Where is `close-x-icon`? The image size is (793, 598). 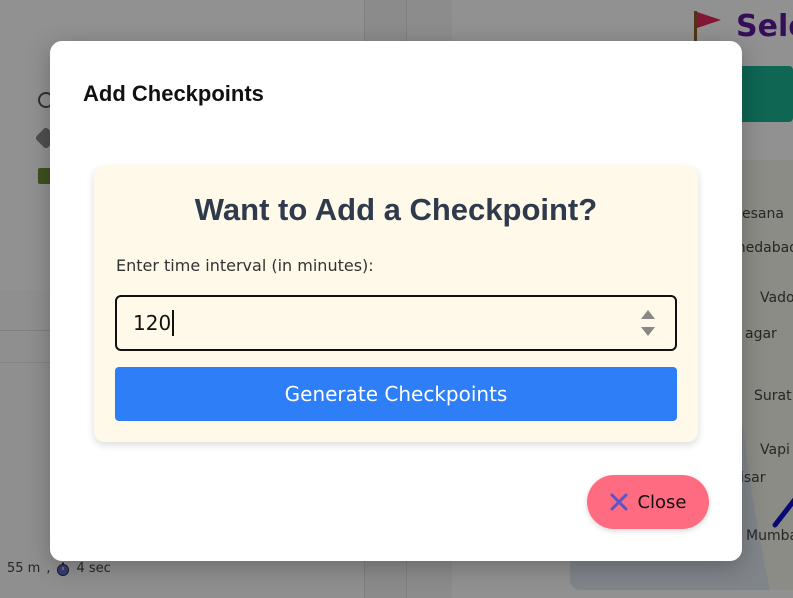
close-x-icon is located at coordinates (619, 502).